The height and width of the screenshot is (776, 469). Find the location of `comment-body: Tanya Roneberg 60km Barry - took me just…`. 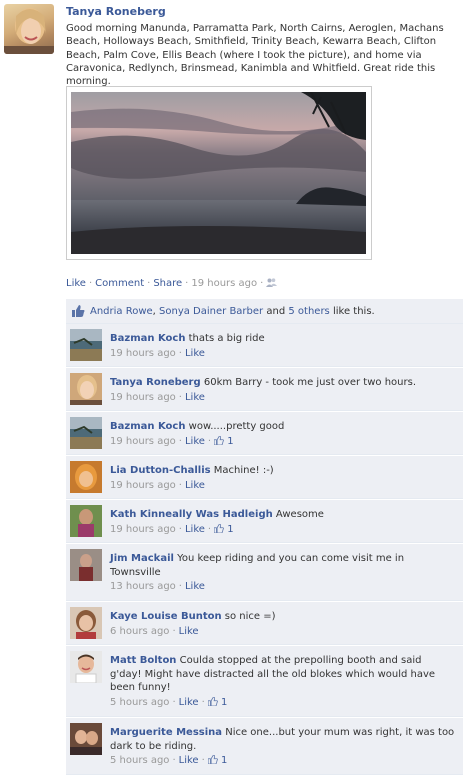

comment-body: Tanya Roneberg 60km Barry - took me just… is located at coordinates (283, 390).